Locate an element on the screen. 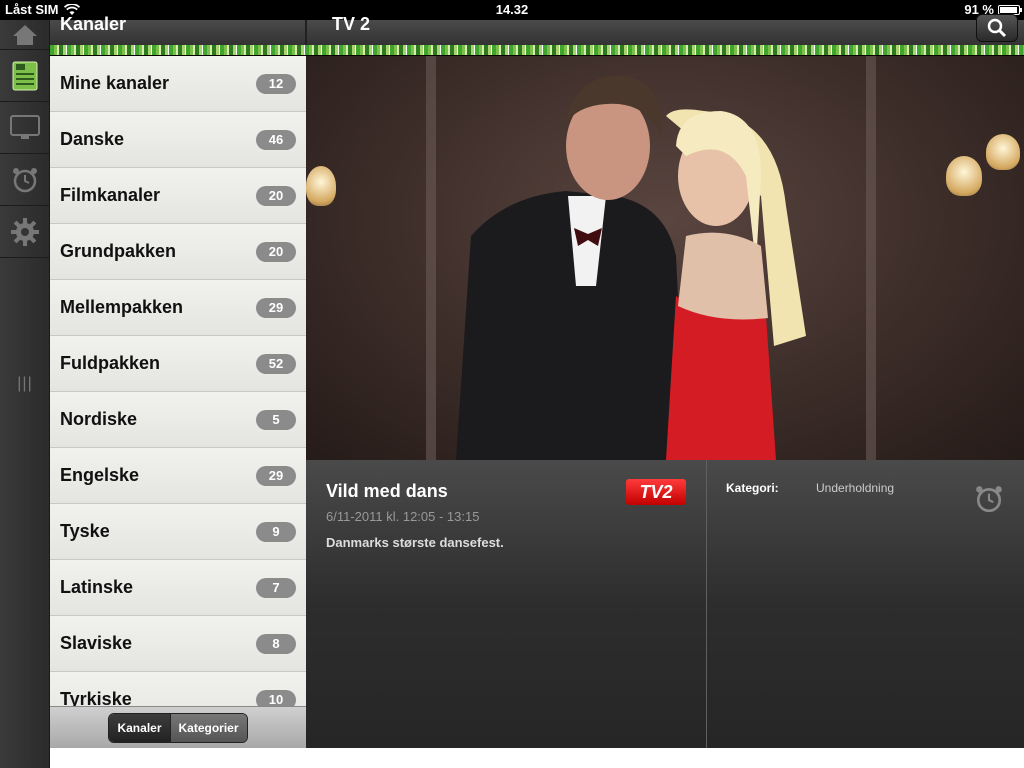 This screenshot has height=768, width=1024. channel-count-badge: 10 is located at coordinates (276, 697).